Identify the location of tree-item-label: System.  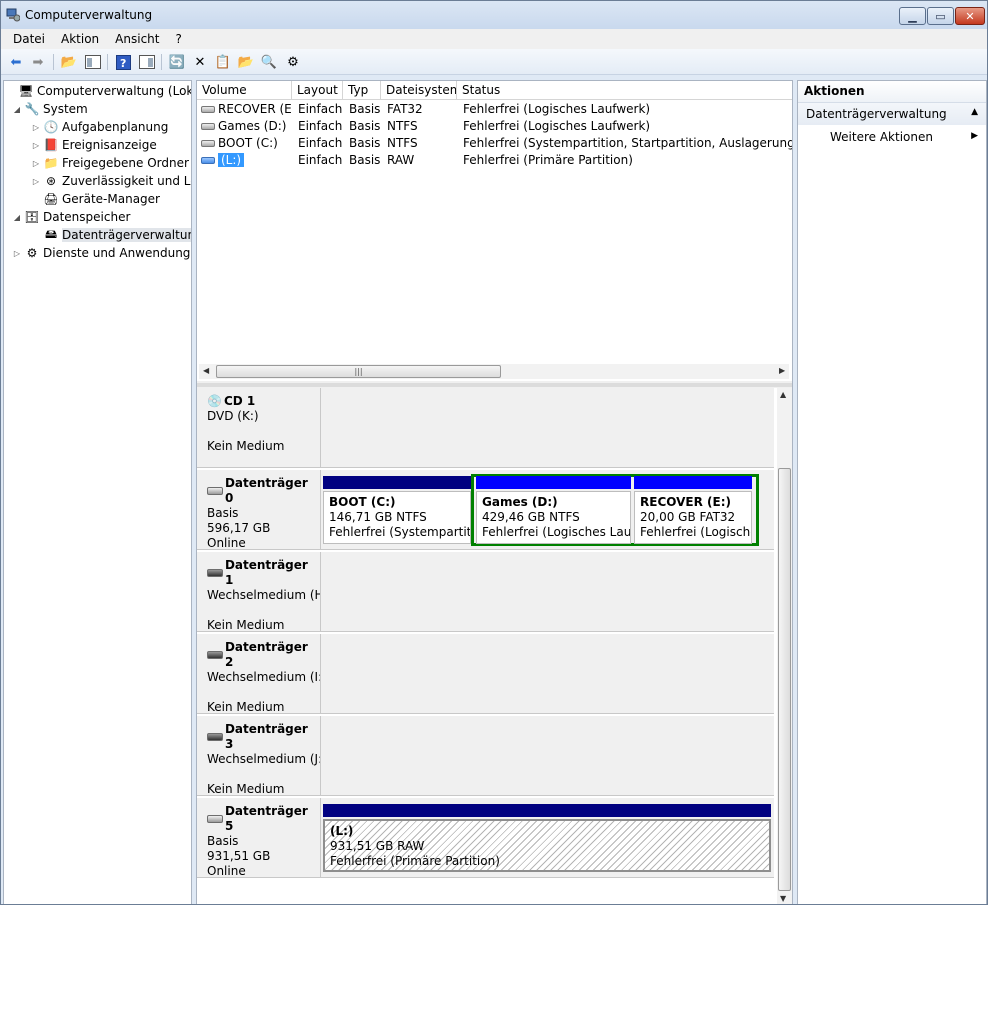
(65, 109).